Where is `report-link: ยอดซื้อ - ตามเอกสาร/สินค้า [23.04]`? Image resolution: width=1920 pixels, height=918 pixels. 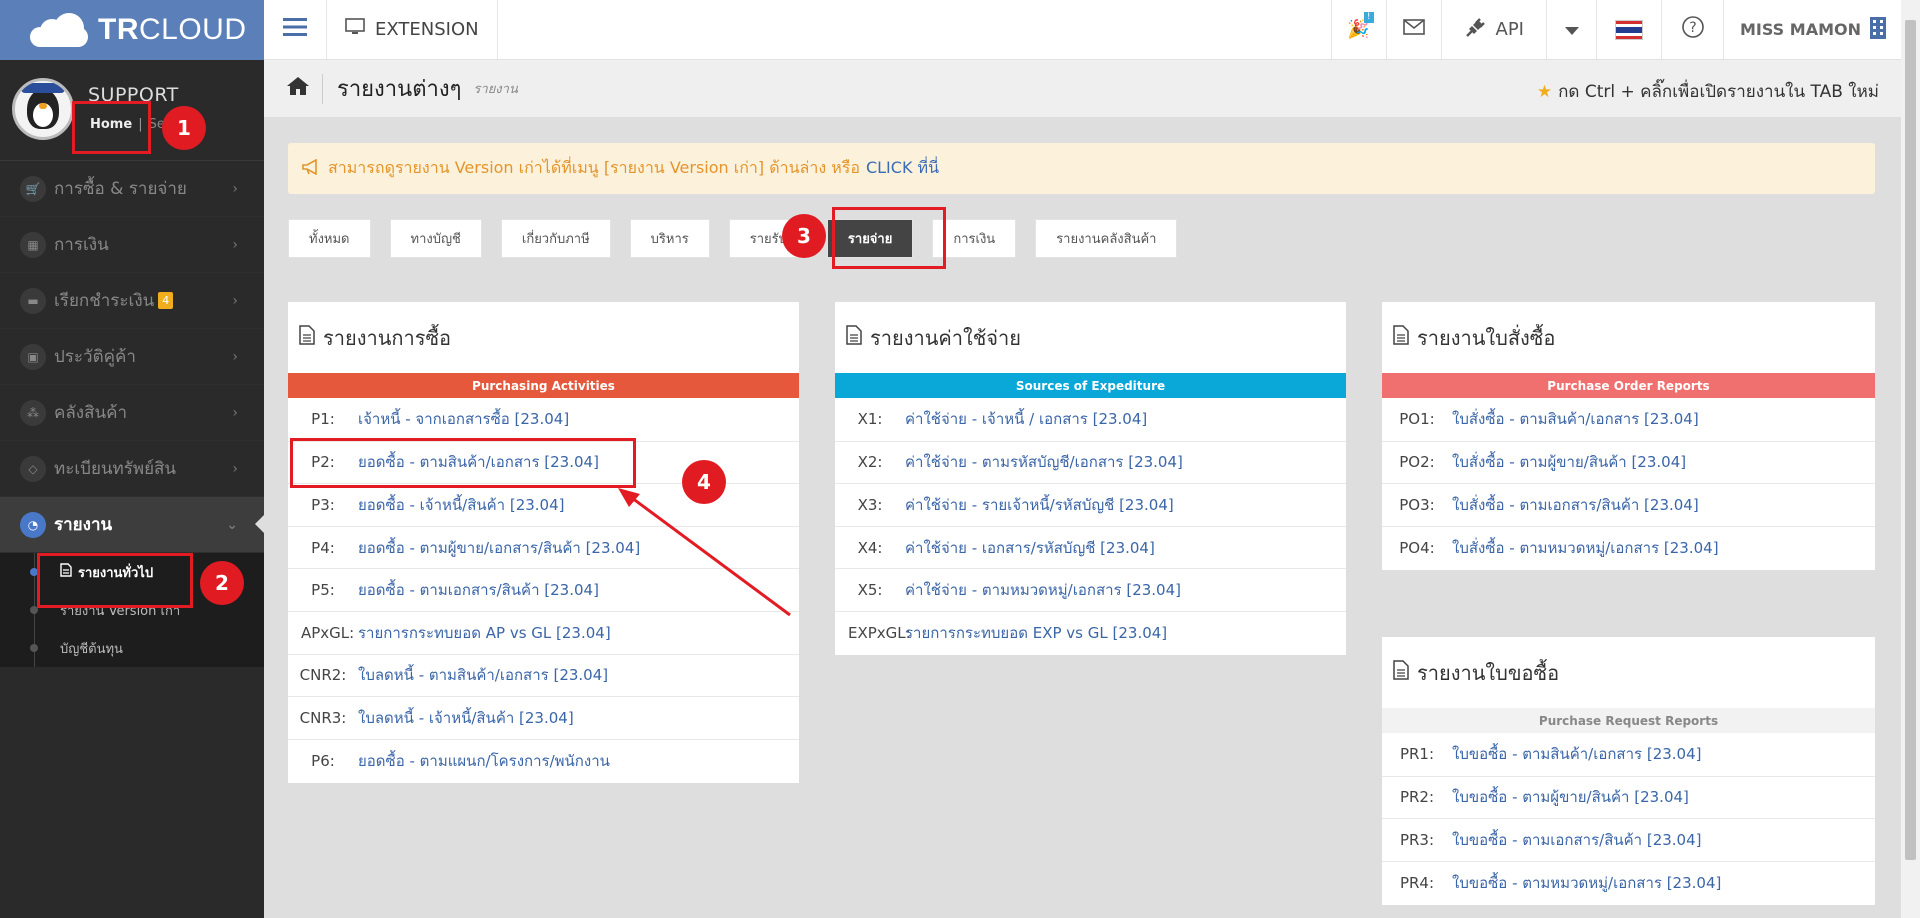 report-link: ยอดซื้อ - ตามเอกสาร/สินค้า [23.04] is located at coordinates (478, 590).